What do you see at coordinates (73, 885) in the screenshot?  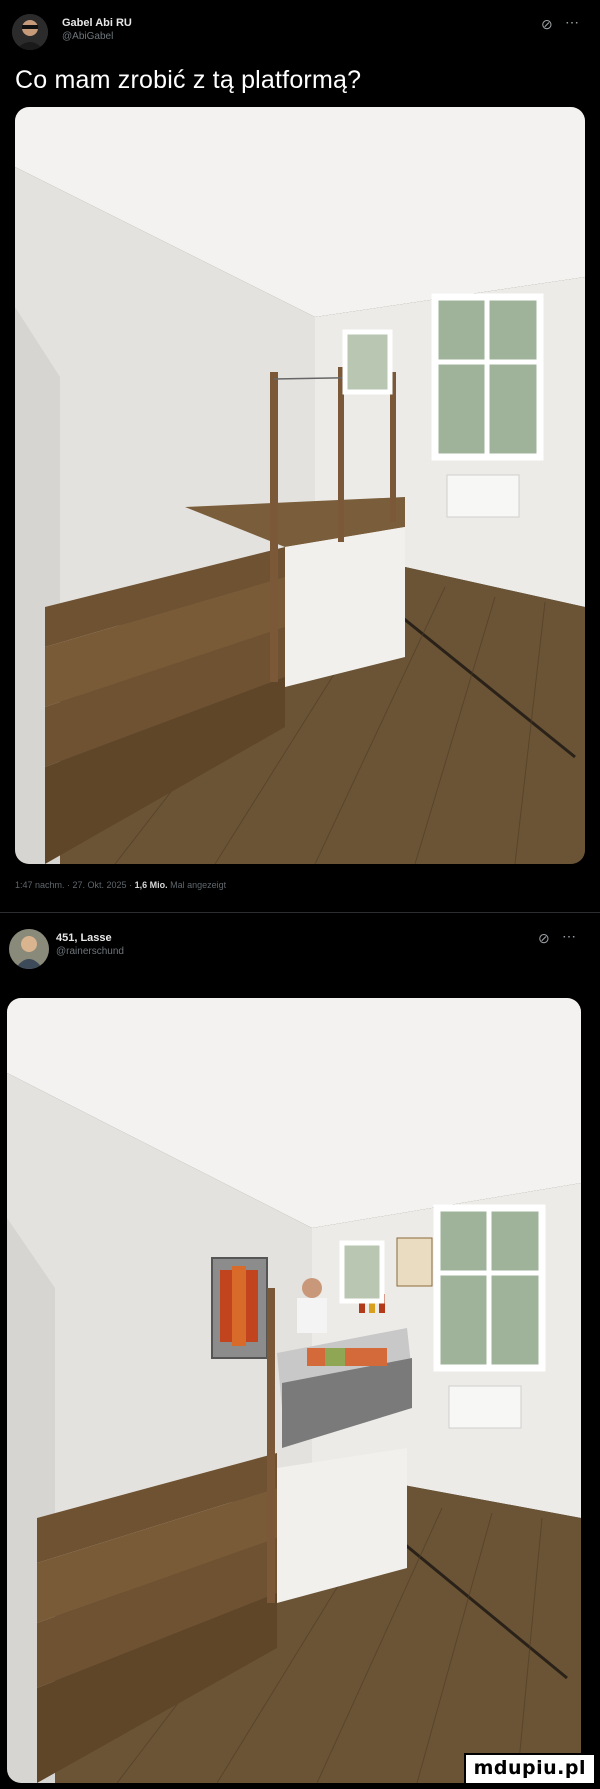 I see `post-timestamp: 1:47 nachm. · 27. Okt. 2025 ·` at bounding box center [73, 885].